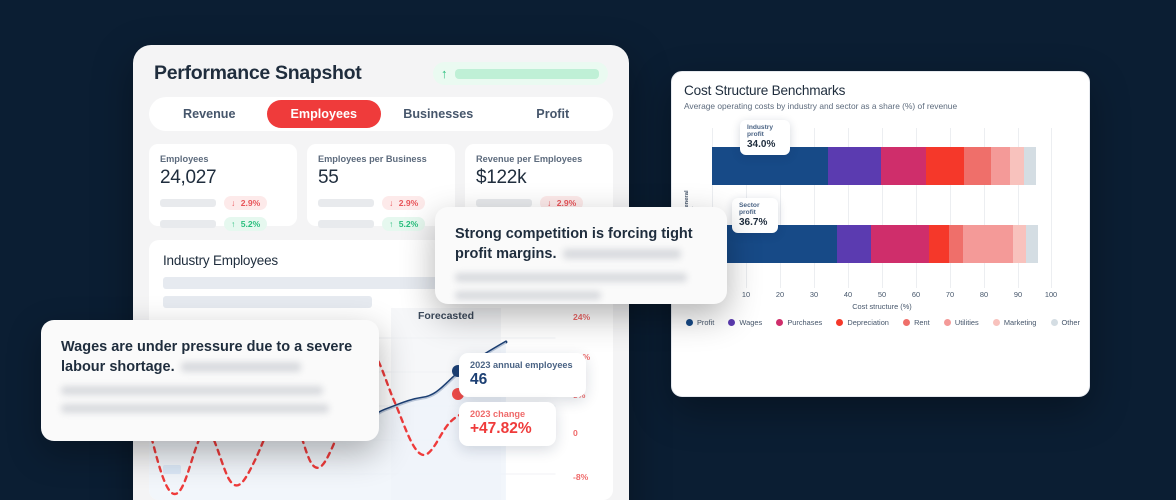  I want to click on x-tick: 20, so click(780, 294).